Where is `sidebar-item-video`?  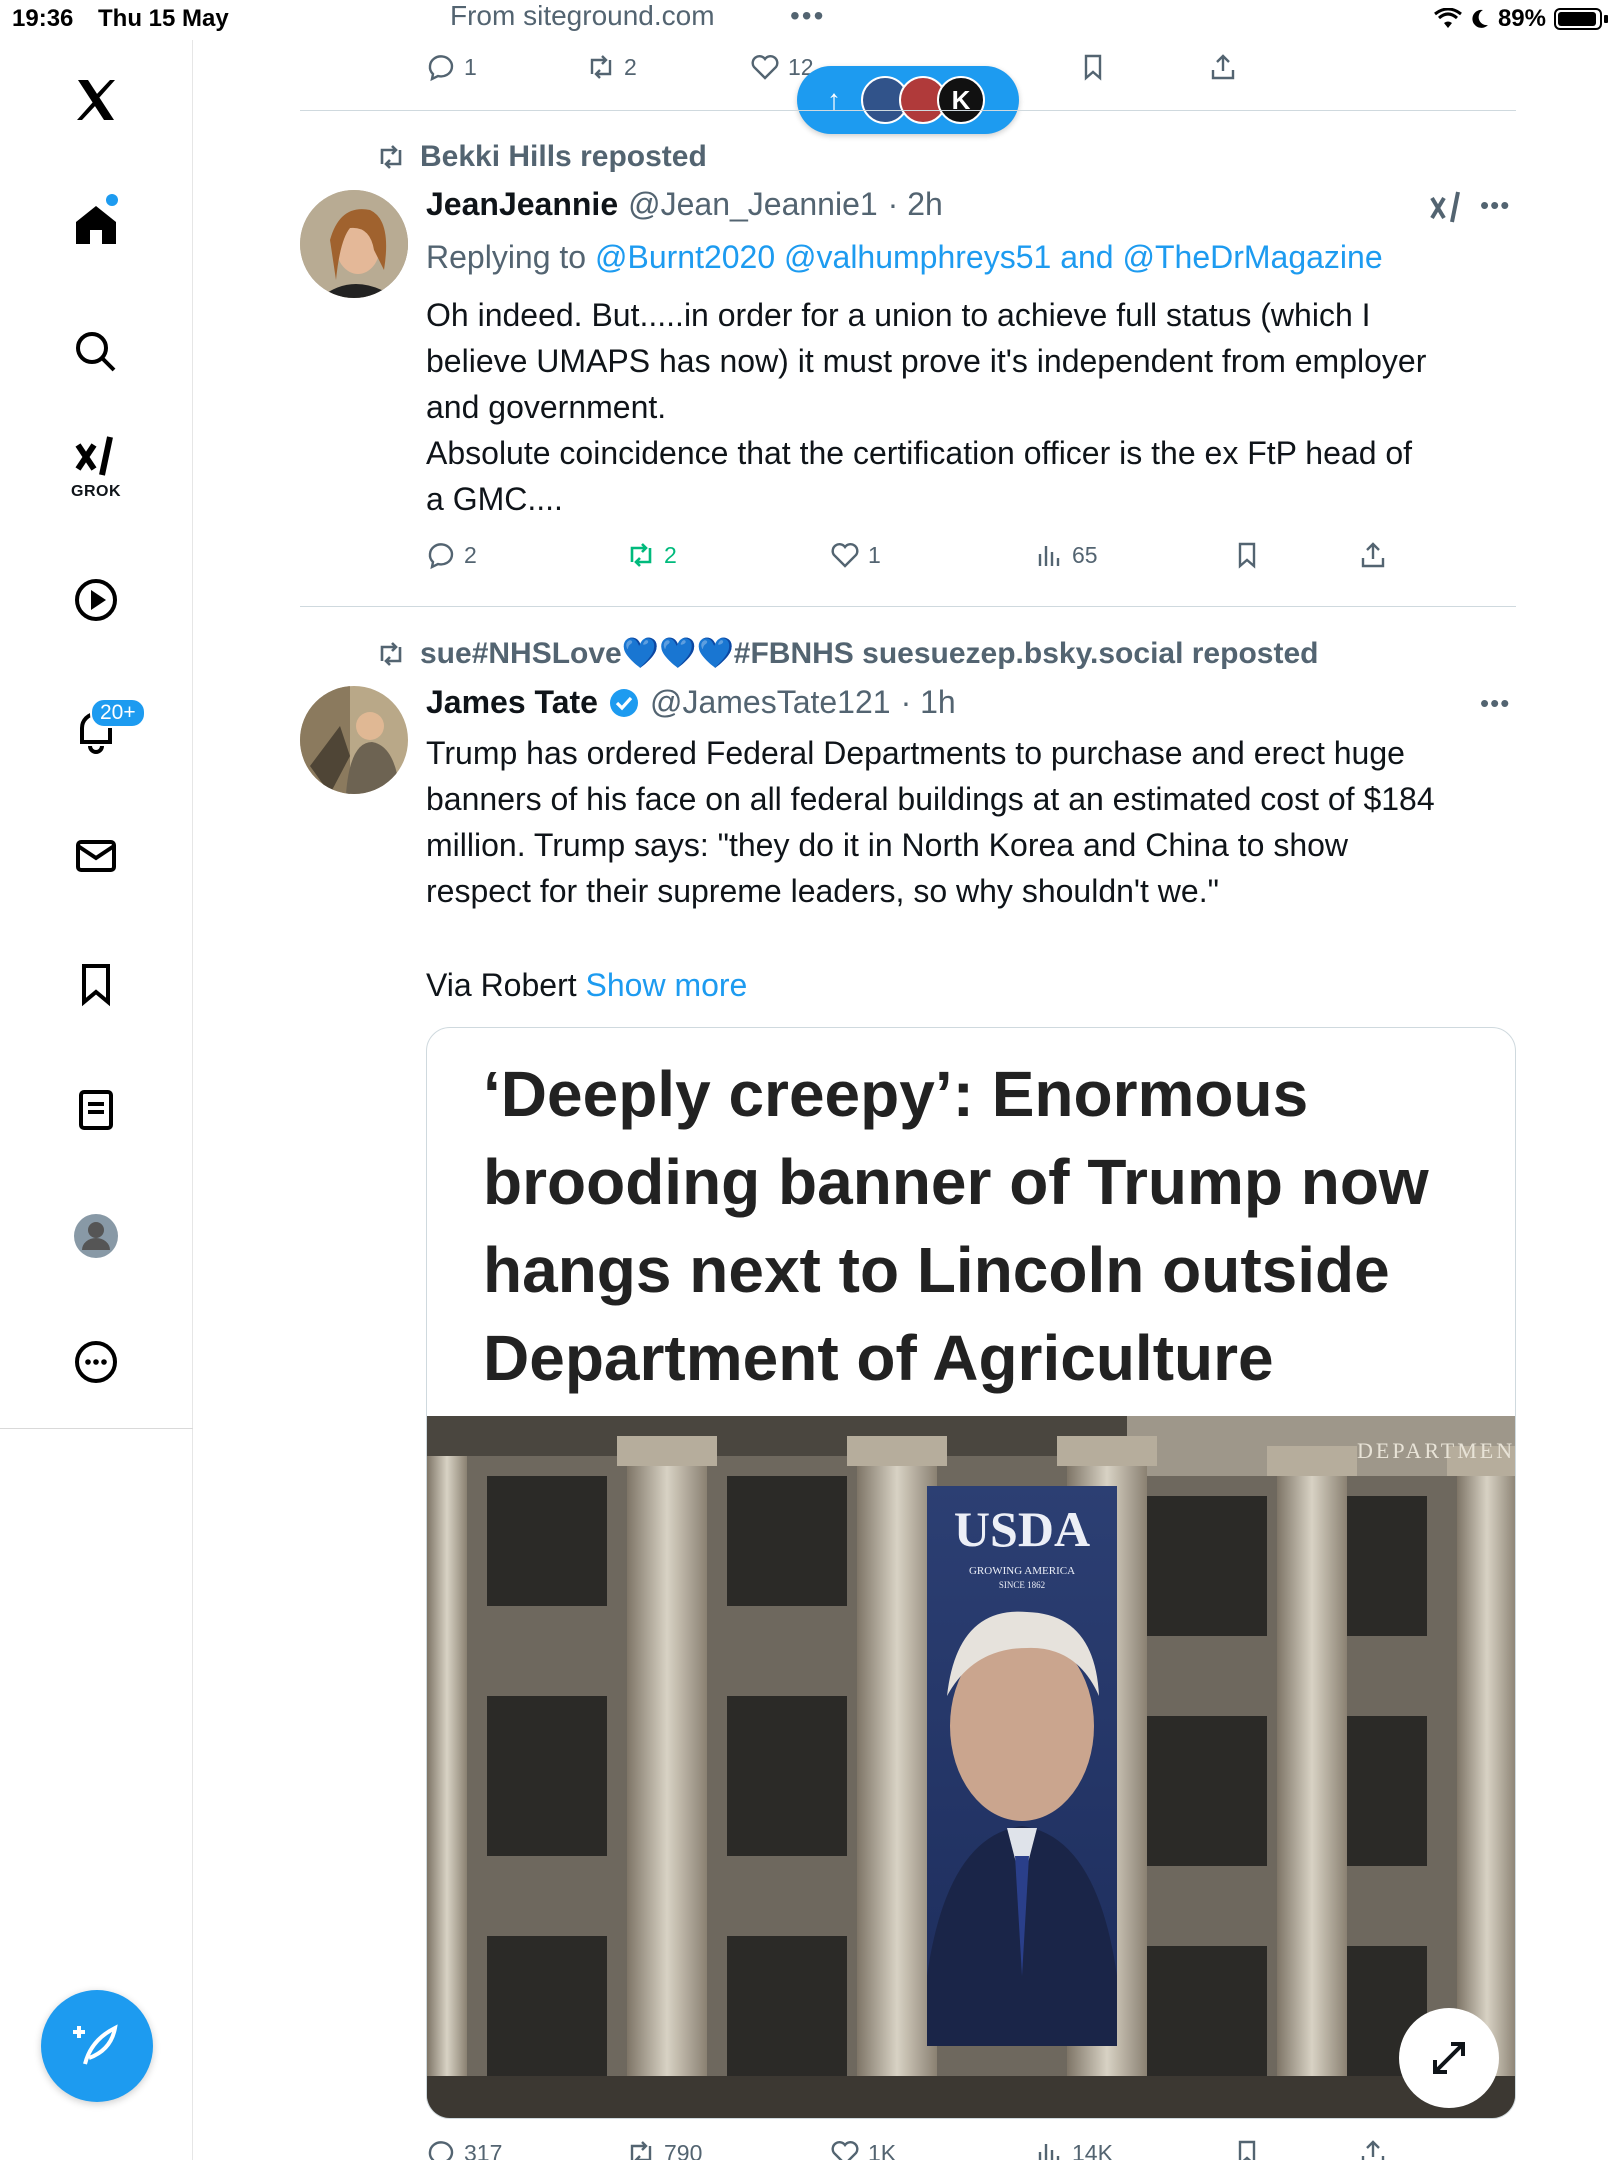
sidebar-item-video is located at coordinates (96, 600).